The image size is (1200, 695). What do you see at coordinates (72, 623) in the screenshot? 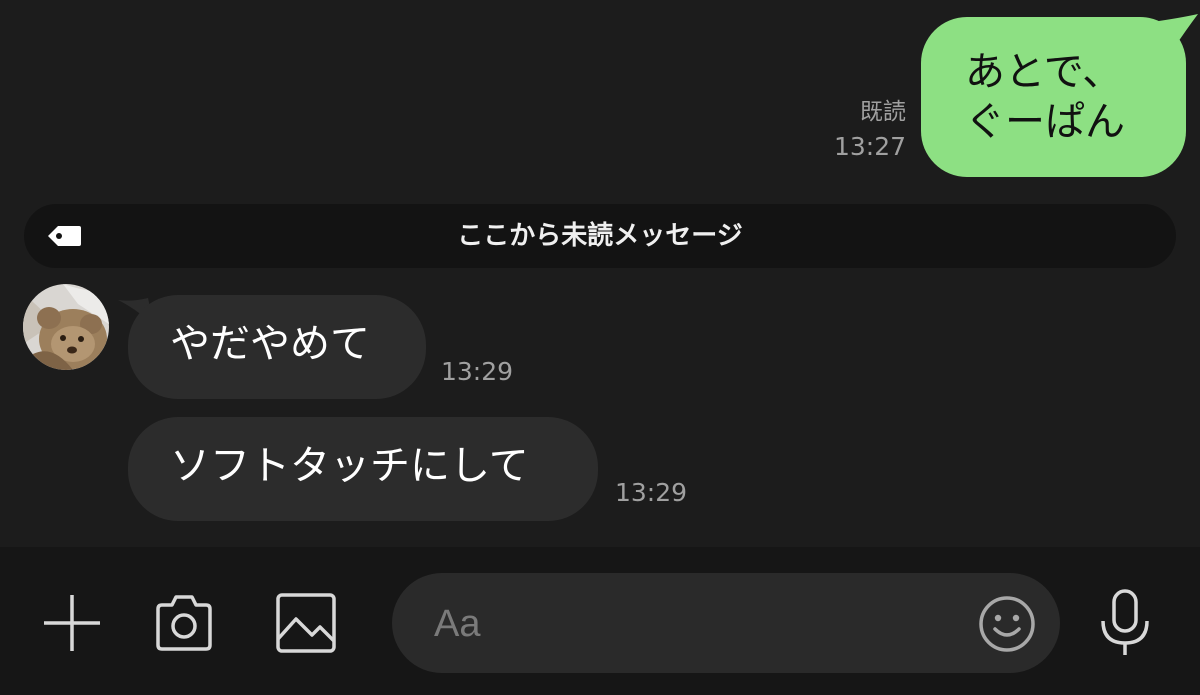
I see `plus-icon` at bounding box center [72, 623].